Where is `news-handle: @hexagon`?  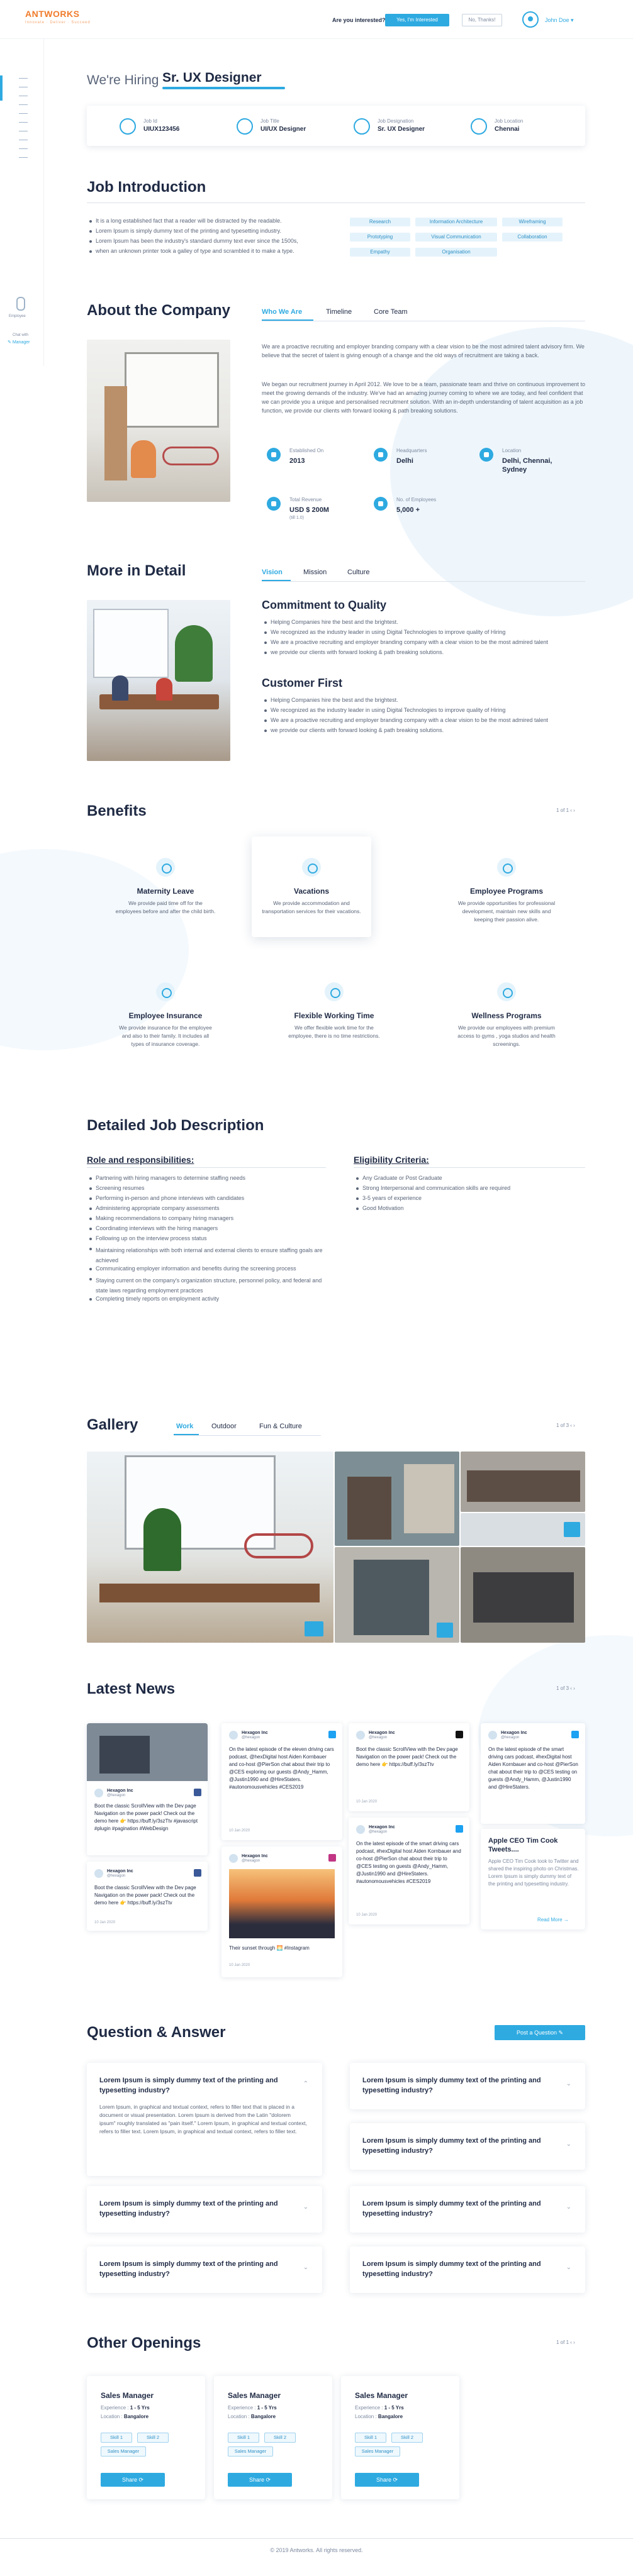 news-handle: @hexagon is located at coordinates (116, 1795).